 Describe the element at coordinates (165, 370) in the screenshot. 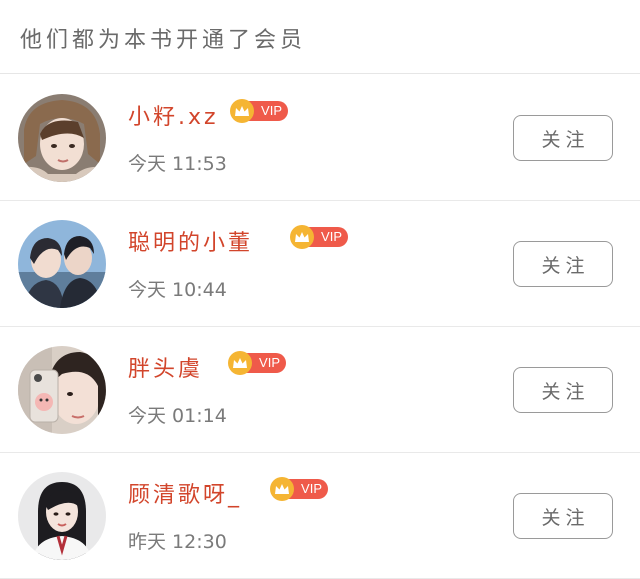

I see `member-name: 胖头虞` at that location.